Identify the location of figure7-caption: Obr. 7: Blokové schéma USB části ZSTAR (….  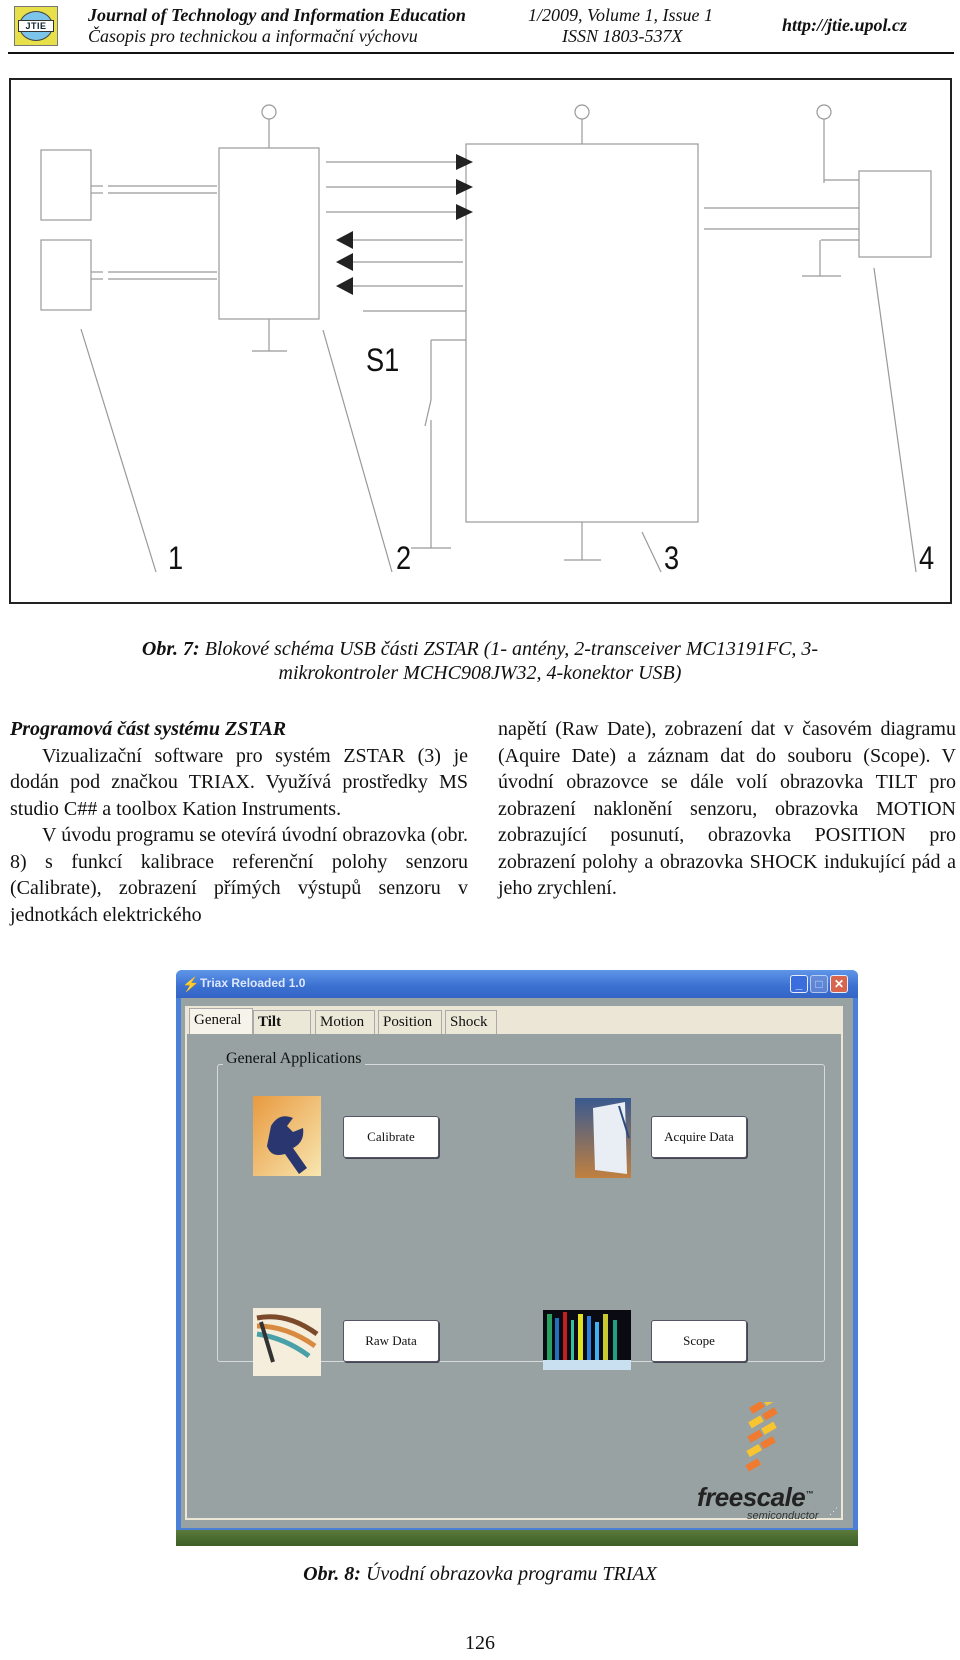
(480, 661).